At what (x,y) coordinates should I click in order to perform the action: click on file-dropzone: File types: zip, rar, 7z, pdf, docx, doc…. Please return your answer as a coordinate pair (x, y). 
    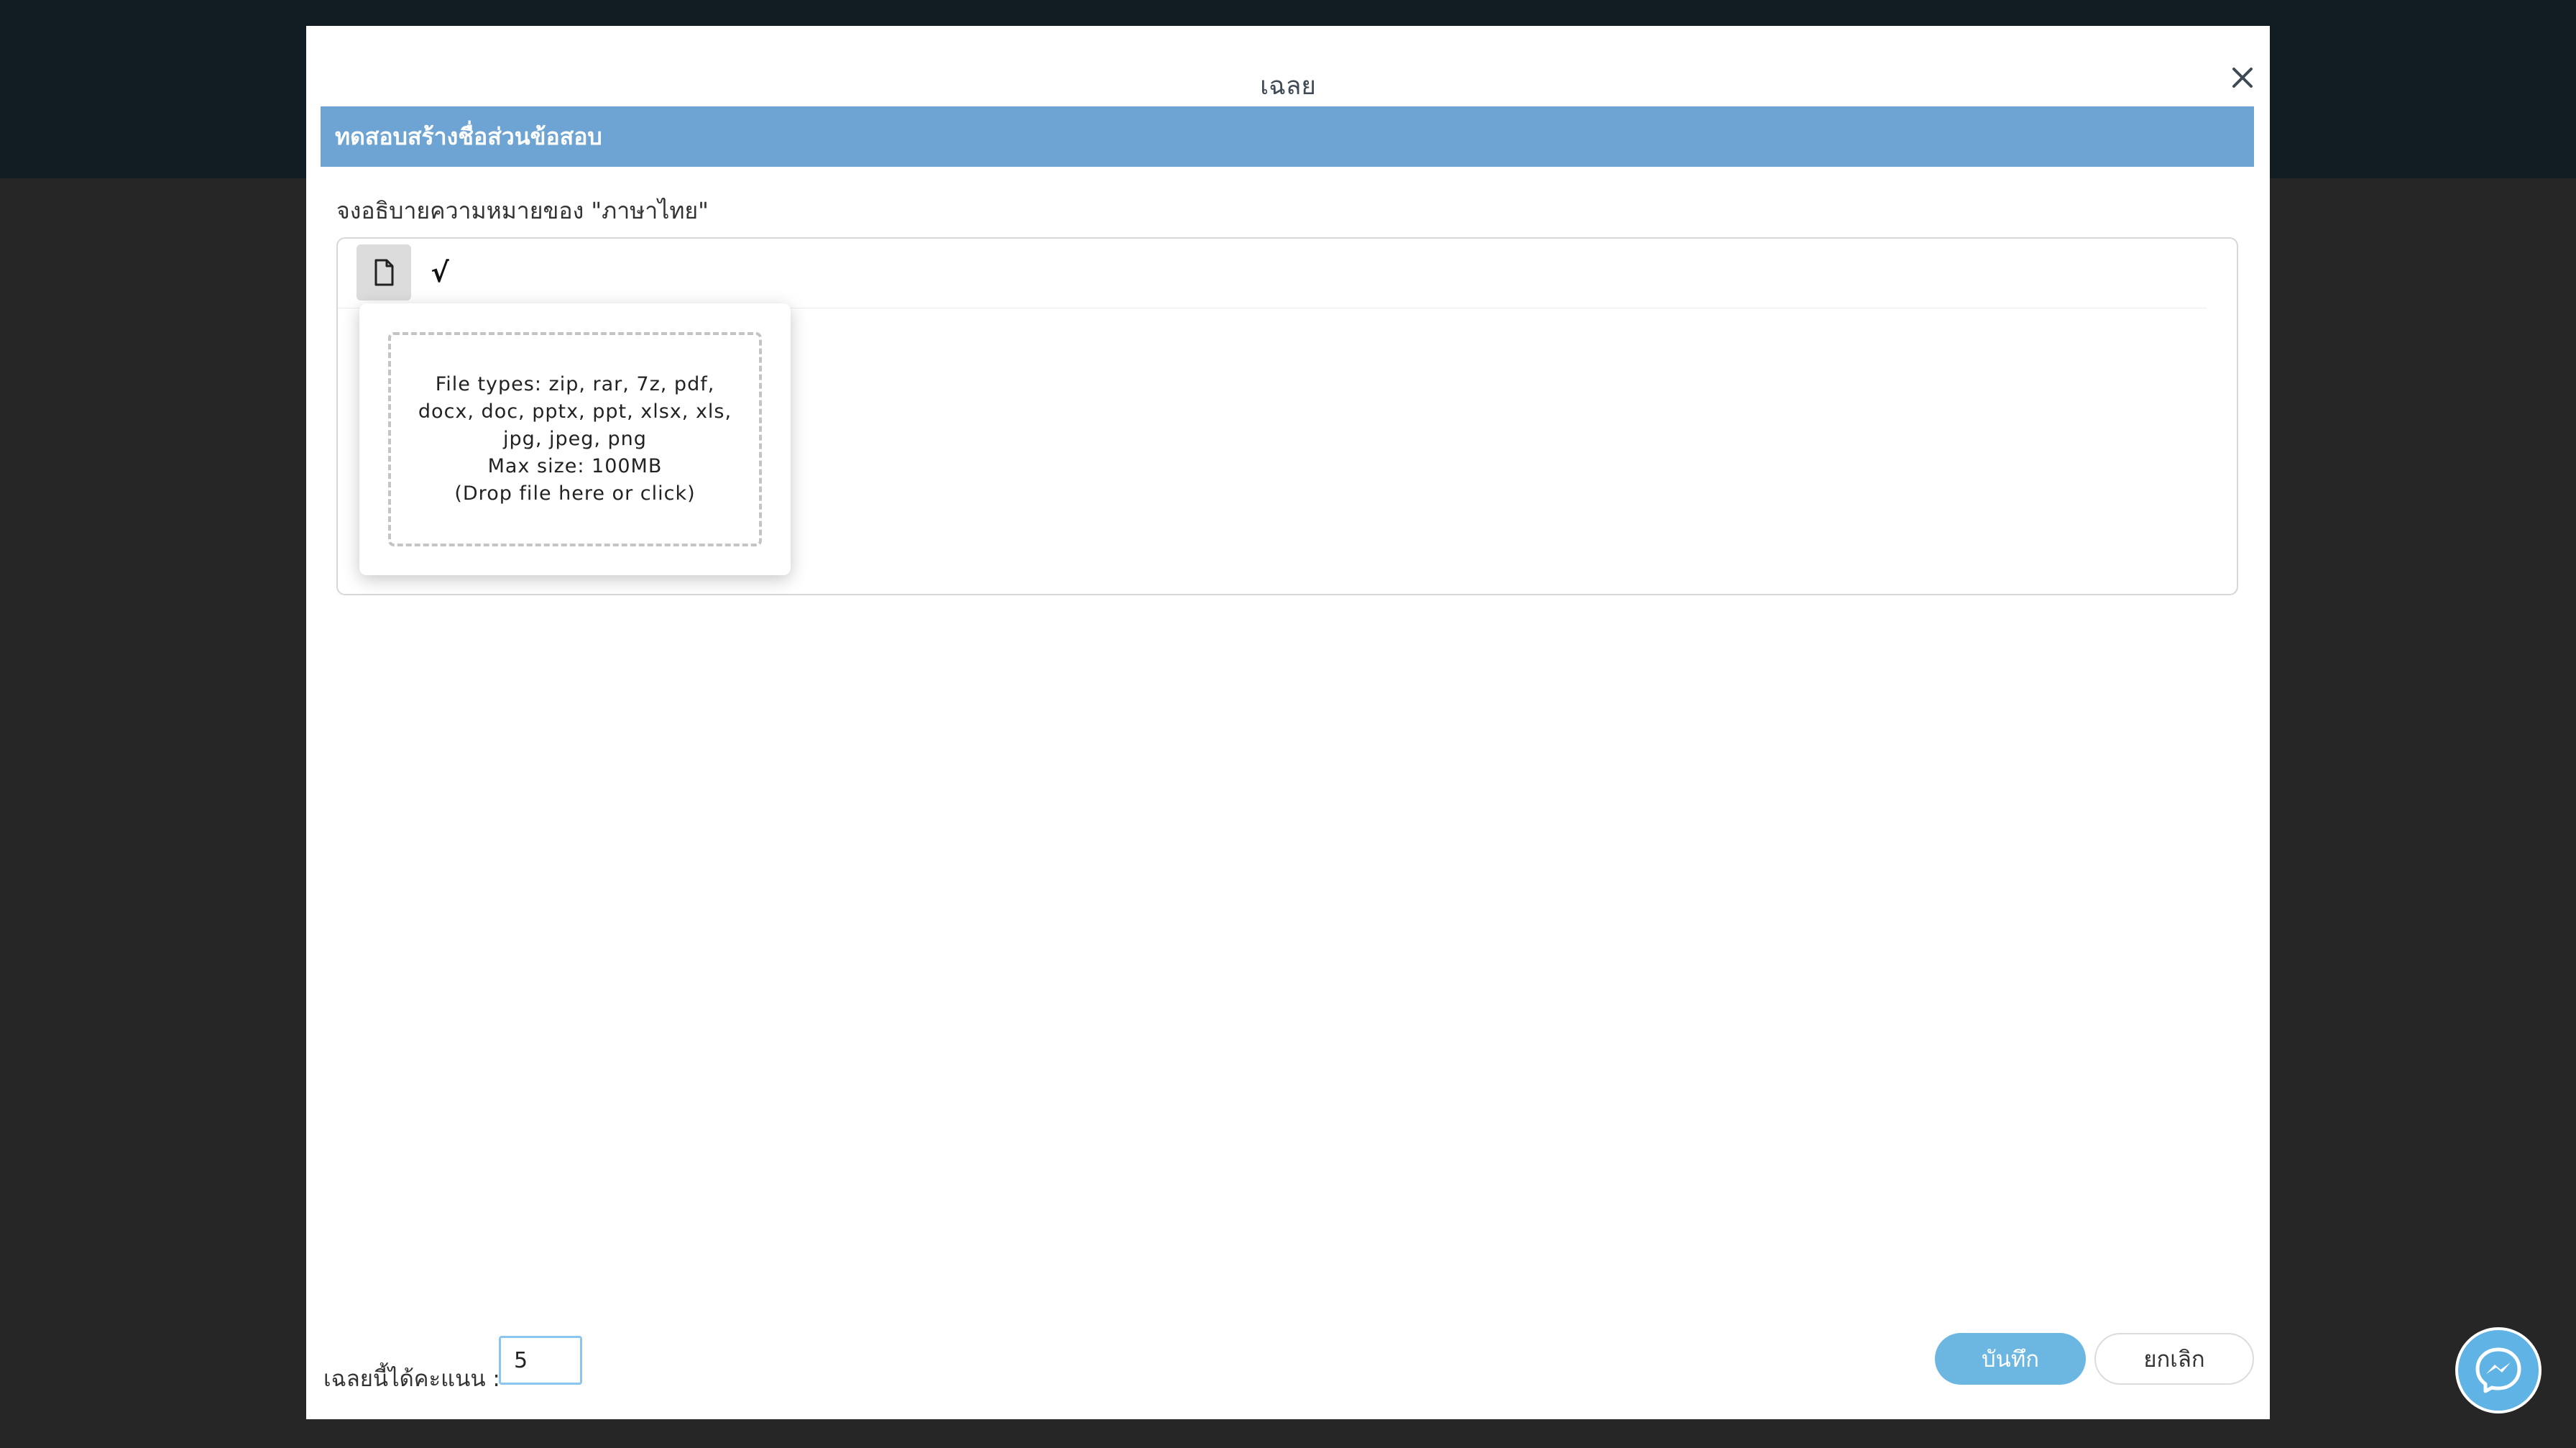
    Looking at the image, I should click on (575, 439).